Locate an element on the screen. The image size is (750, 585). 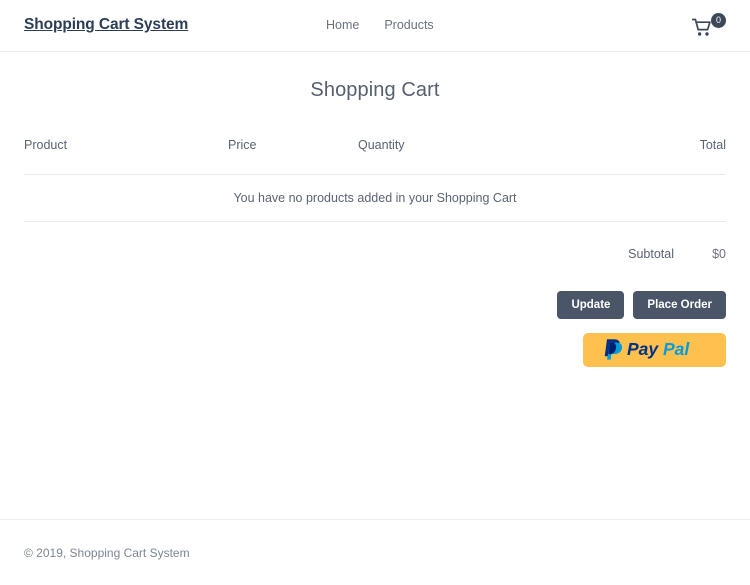
footer-copyright: © 2019, Shopping Cart System is located at coordinates (107, 553).